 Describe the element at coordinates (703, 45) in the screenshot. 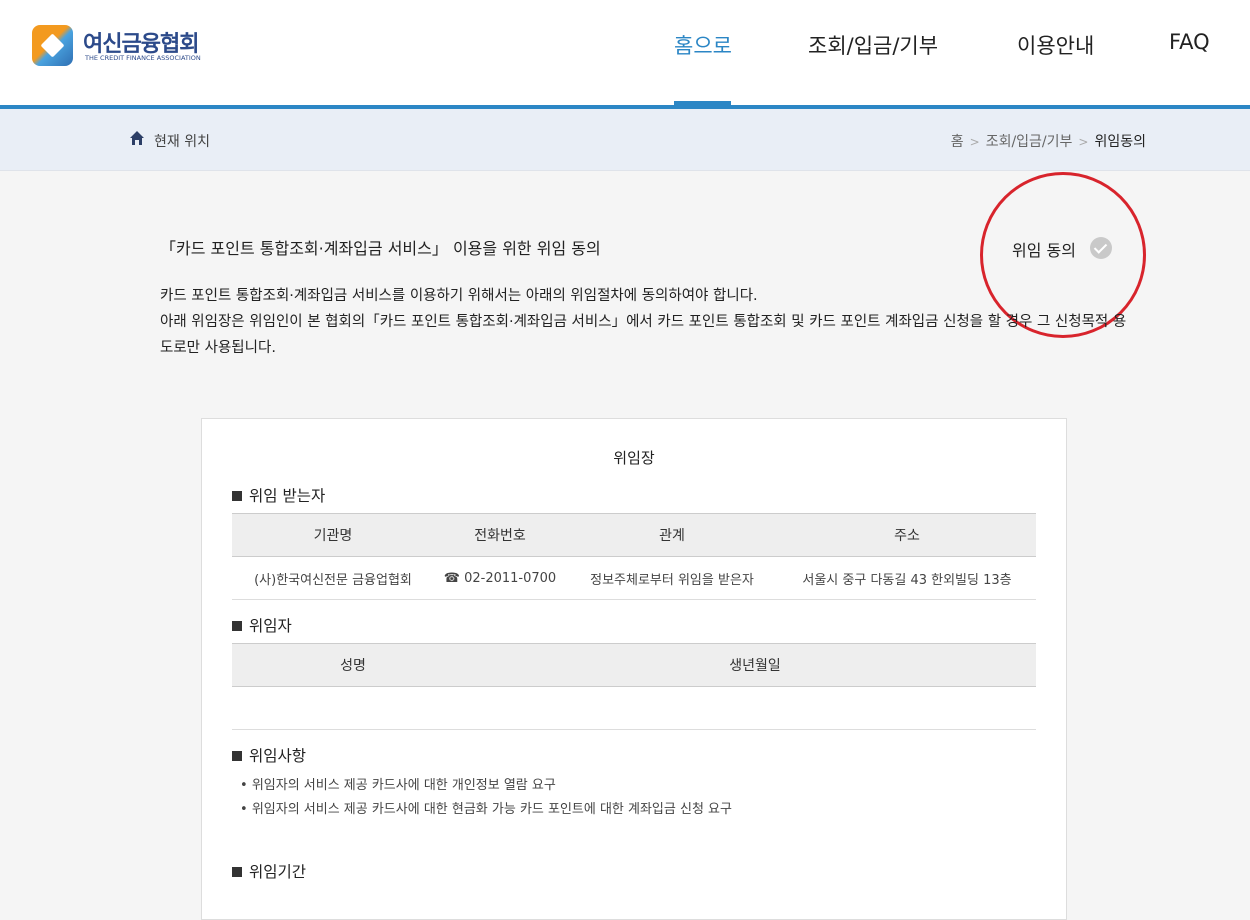

I see `nav-home: 홈으로` at that location.